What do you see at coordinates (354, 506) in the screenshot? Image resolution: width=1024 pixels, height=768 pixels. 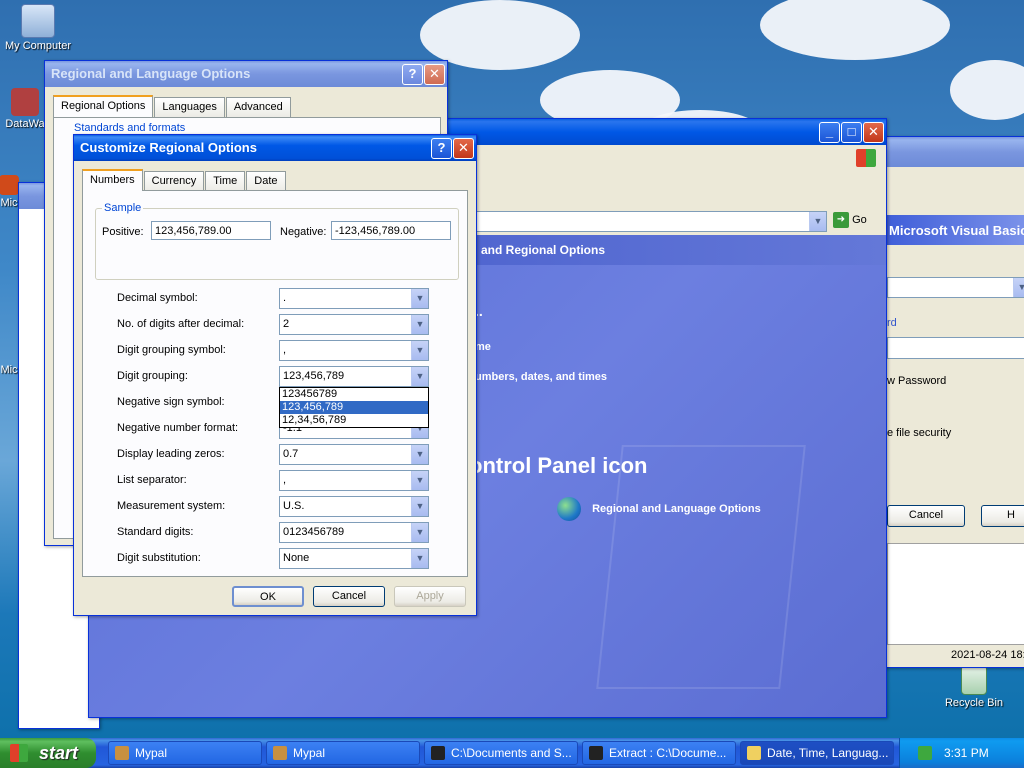 I see `measurement-system-combo: U.S. ▼` at bounding box center [354, 506].